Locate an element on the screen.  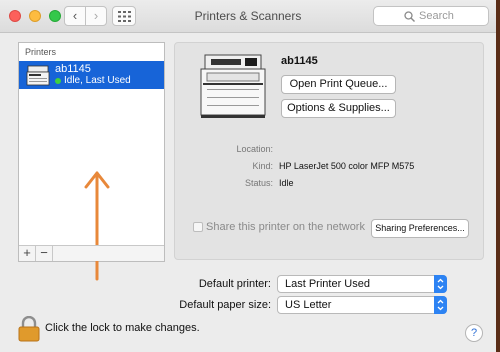
search-icon is located at coordinates (409, 16).